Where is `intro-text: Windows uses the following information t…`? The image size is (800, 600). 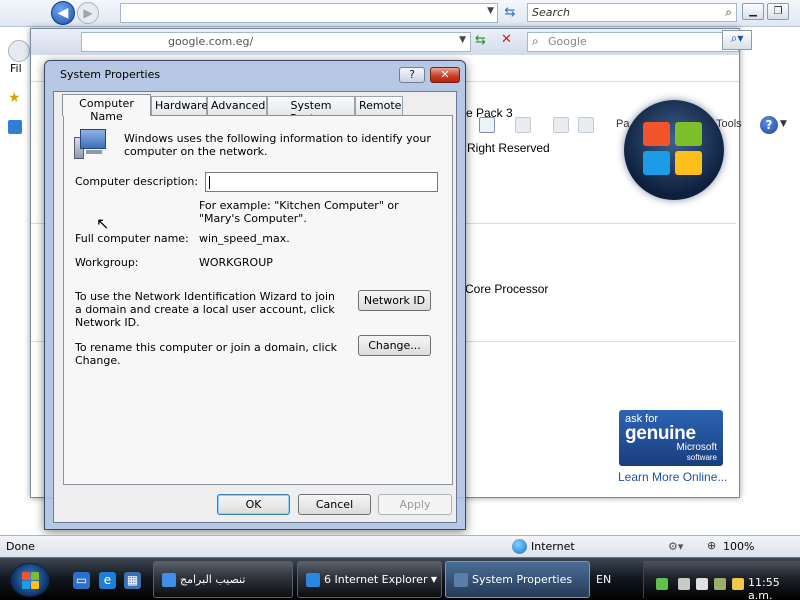 intro-text: Windows uses the following information t… is located at coordinates (277, 145).